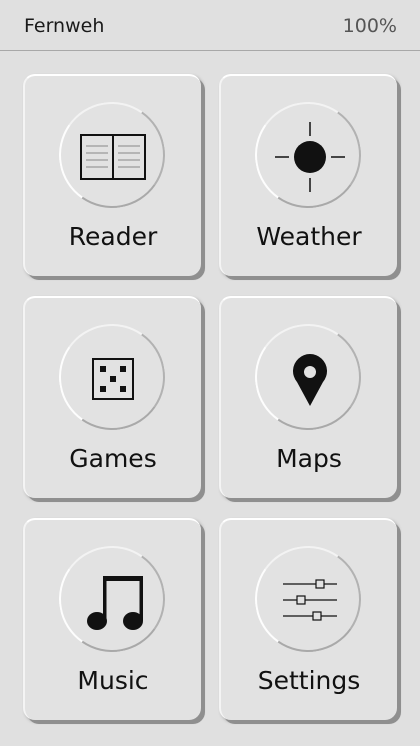 The width and height of the screenshot is (420, 746). What do you see at coordinates (309, 236) in the screenshot?
I see `tile-label-weather: Weather` at bounding box center [309, 236].